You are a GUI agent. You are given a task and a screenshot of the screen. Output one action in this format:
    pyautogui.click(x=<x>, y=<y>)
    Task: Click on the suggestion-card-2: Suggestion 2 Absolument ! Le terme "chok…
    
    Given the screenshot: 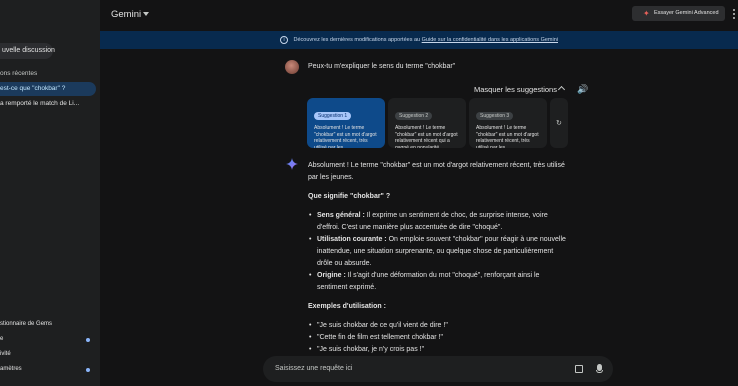 What is the action you would take?
    pyautogui.click(x=427, y=123)
    